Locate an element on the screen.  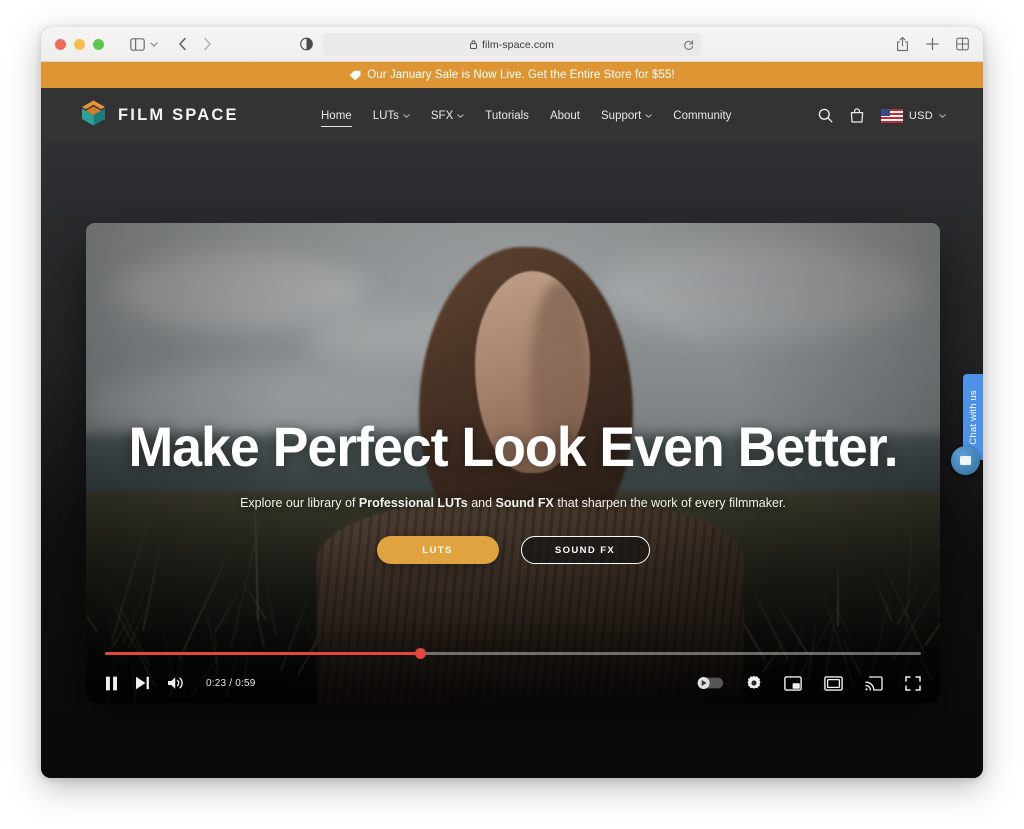
nav-label: Home is located at coordinates (336, 115).